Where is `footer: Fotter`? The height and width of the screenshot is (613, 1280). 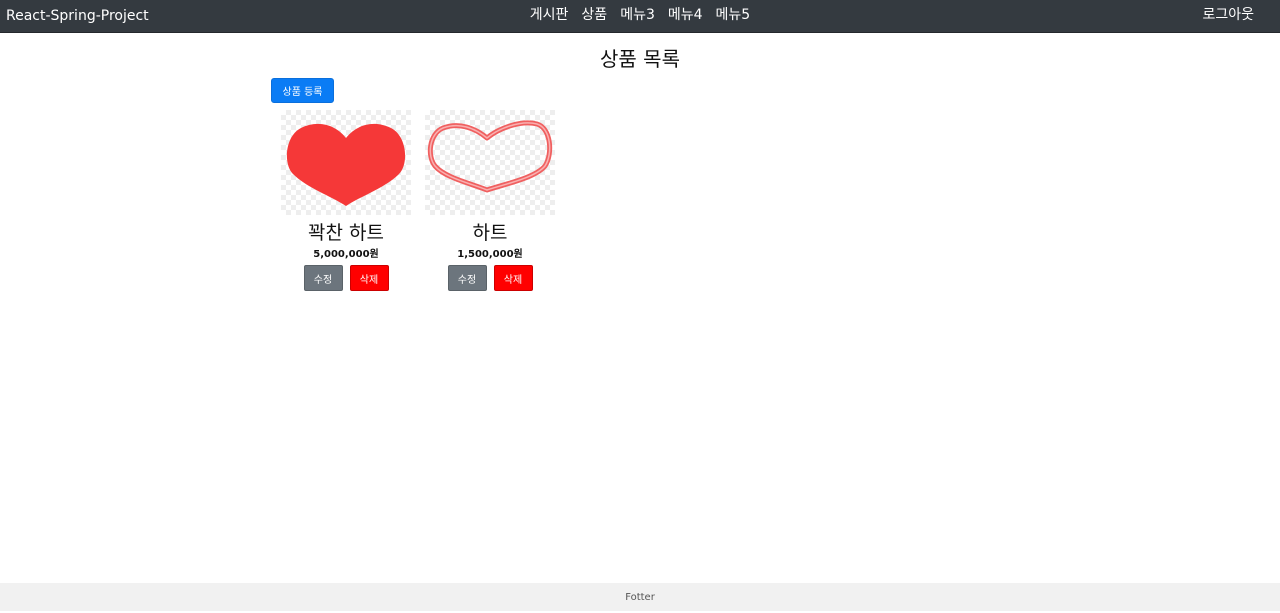 footer: Fotter is located at coordinates (640, 597).